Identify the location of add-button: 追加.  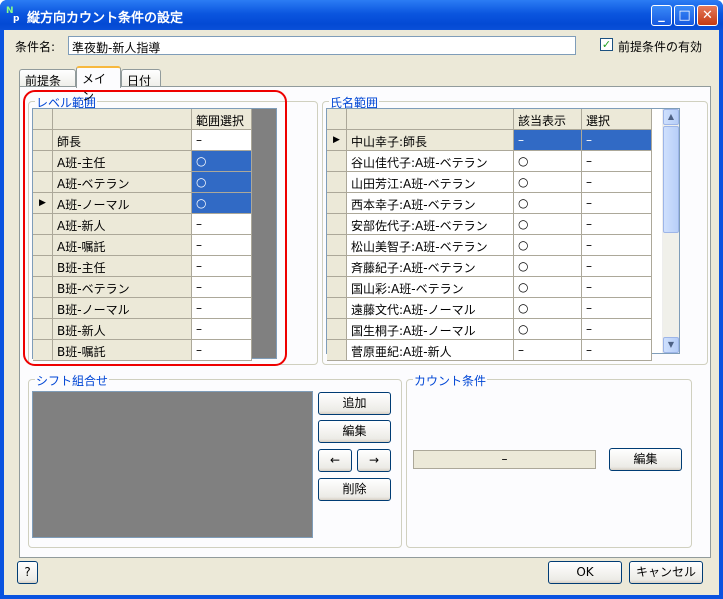
(354, 403).